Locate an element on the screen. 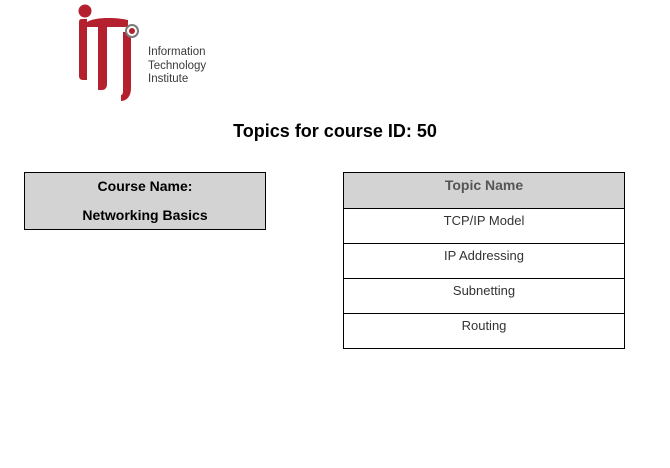  topic-cell: TCP/IP Model is located at coordinates (484, 226).